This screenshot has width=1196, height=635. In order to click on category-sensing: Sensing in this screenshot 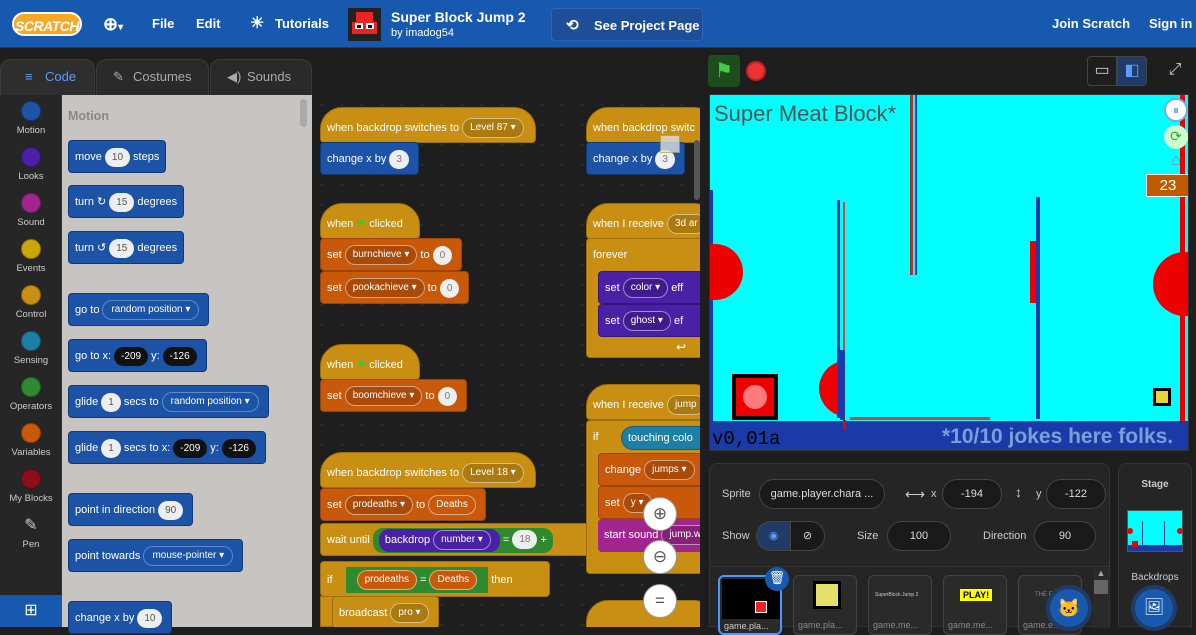, I will do `click(31, 348)`.